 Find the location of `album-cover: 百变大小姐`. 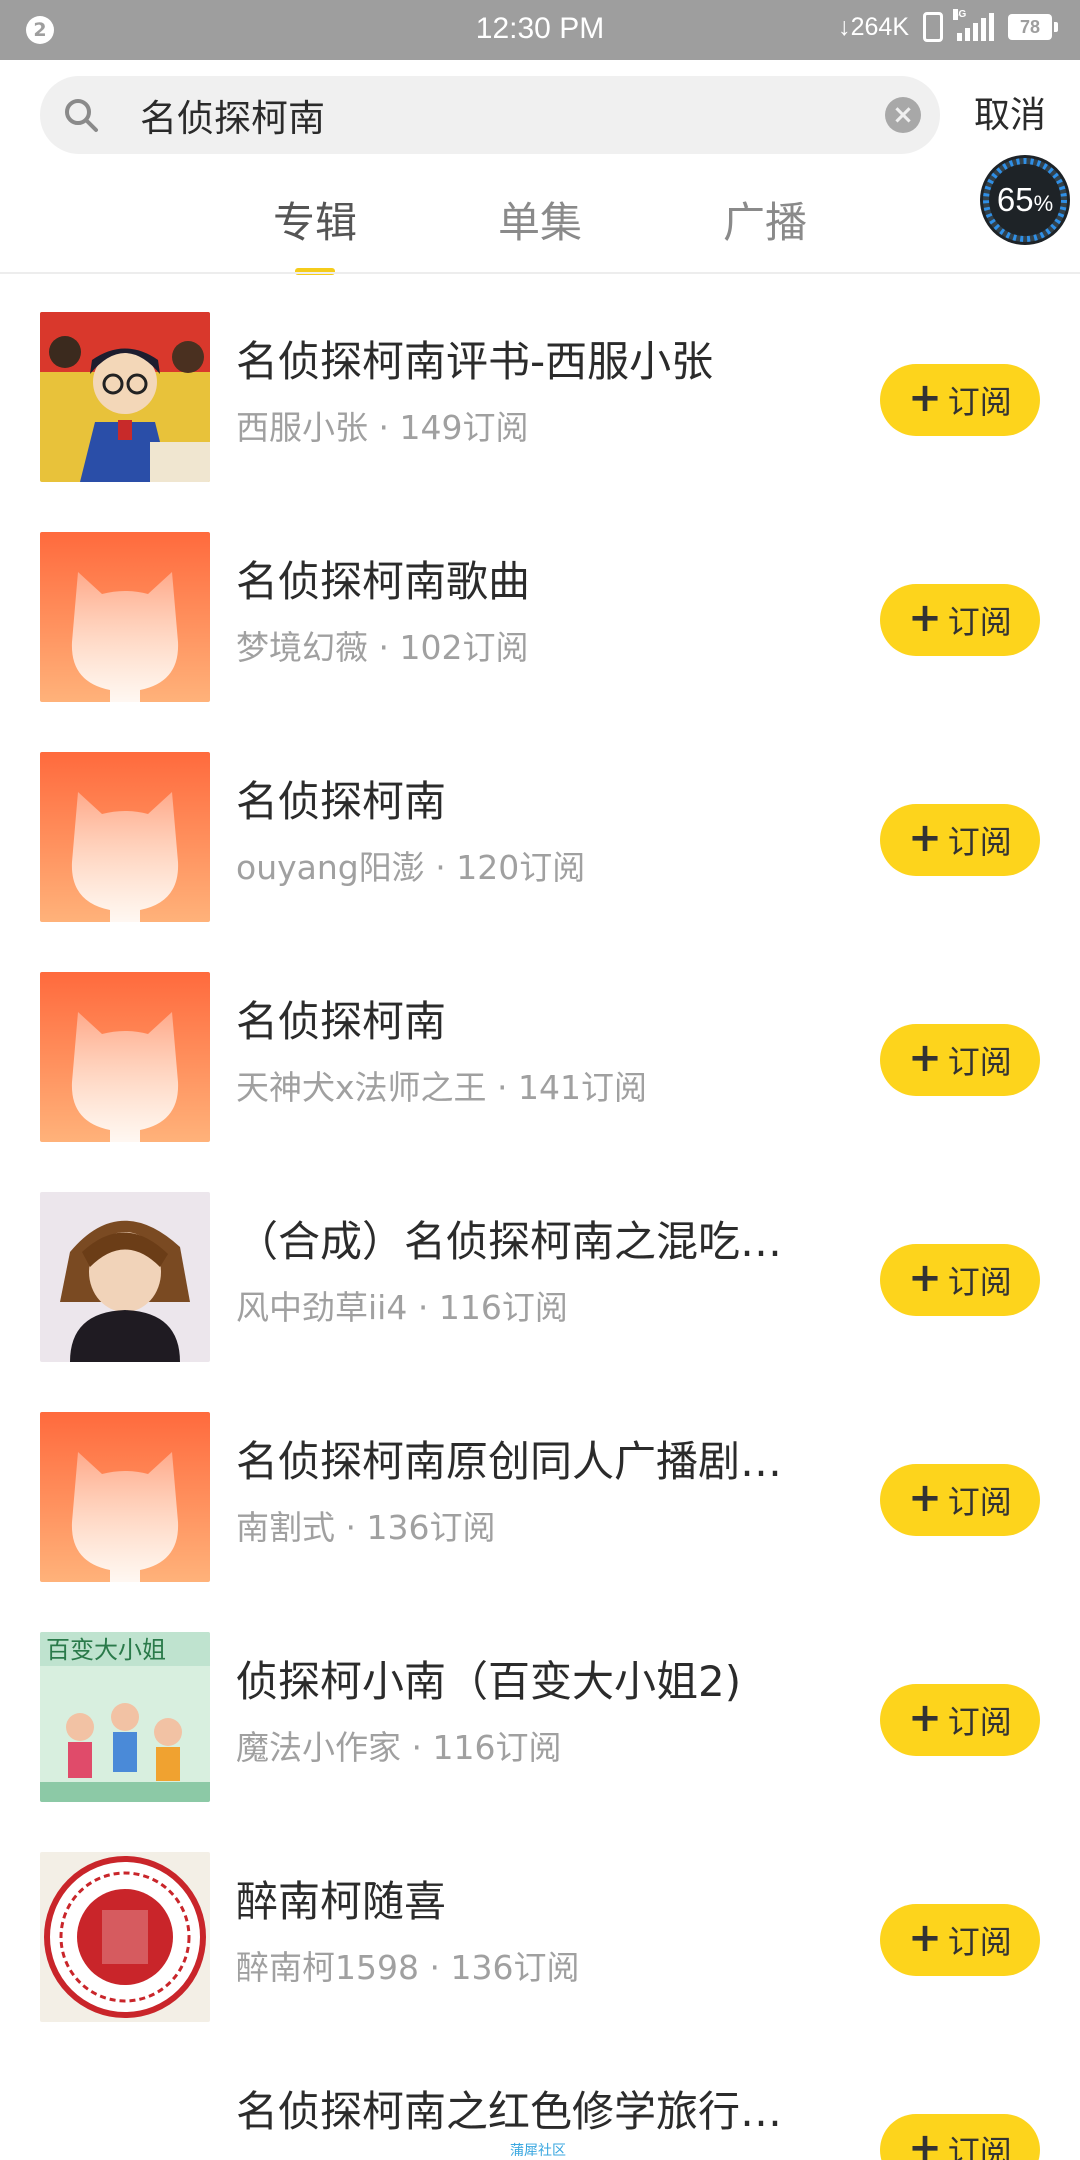

album-cover: 百变大小姐 is located at coordinates (125, 1717).